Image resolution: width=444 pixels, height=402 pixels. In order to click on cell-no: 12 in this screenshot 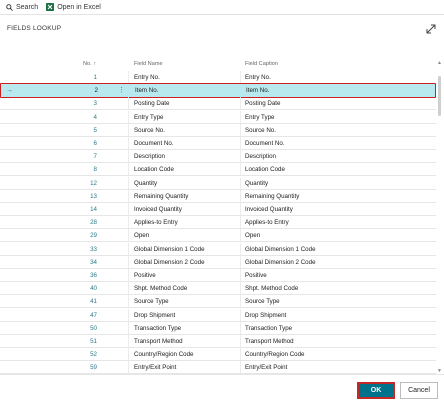, I will do `click(78, 183)`.